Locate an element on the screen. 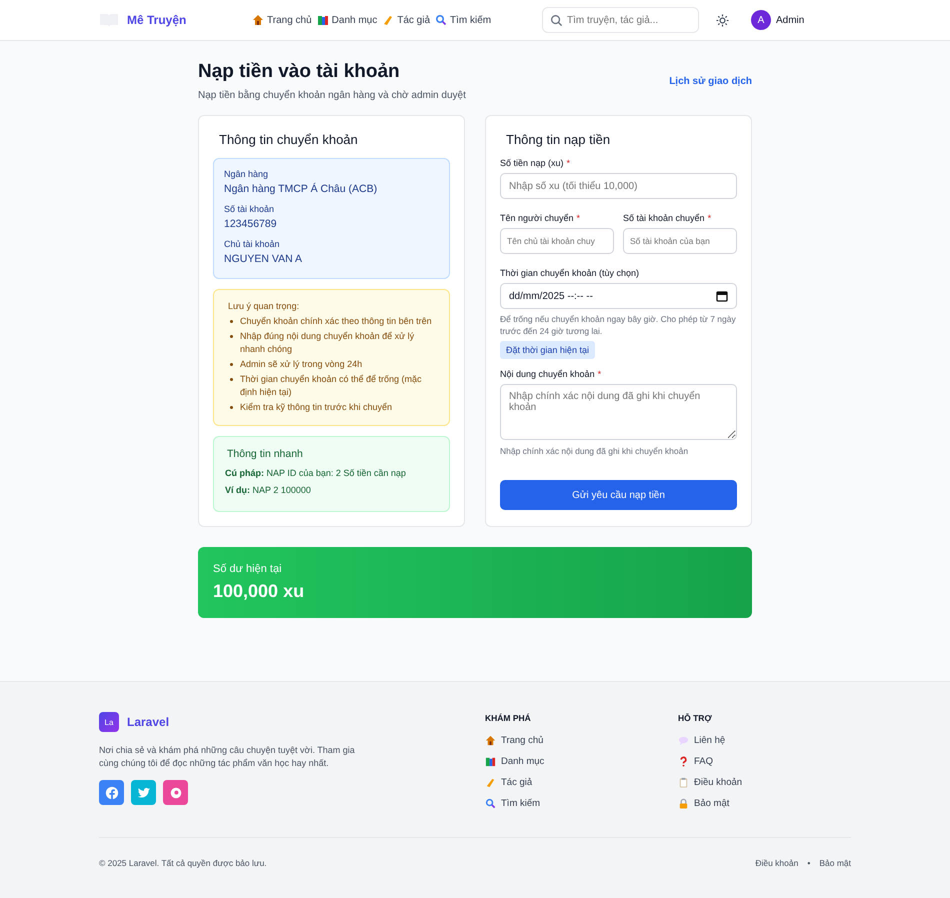  sender-account-field: Số tài khoản của bạn is located at coordinates (680, 241).